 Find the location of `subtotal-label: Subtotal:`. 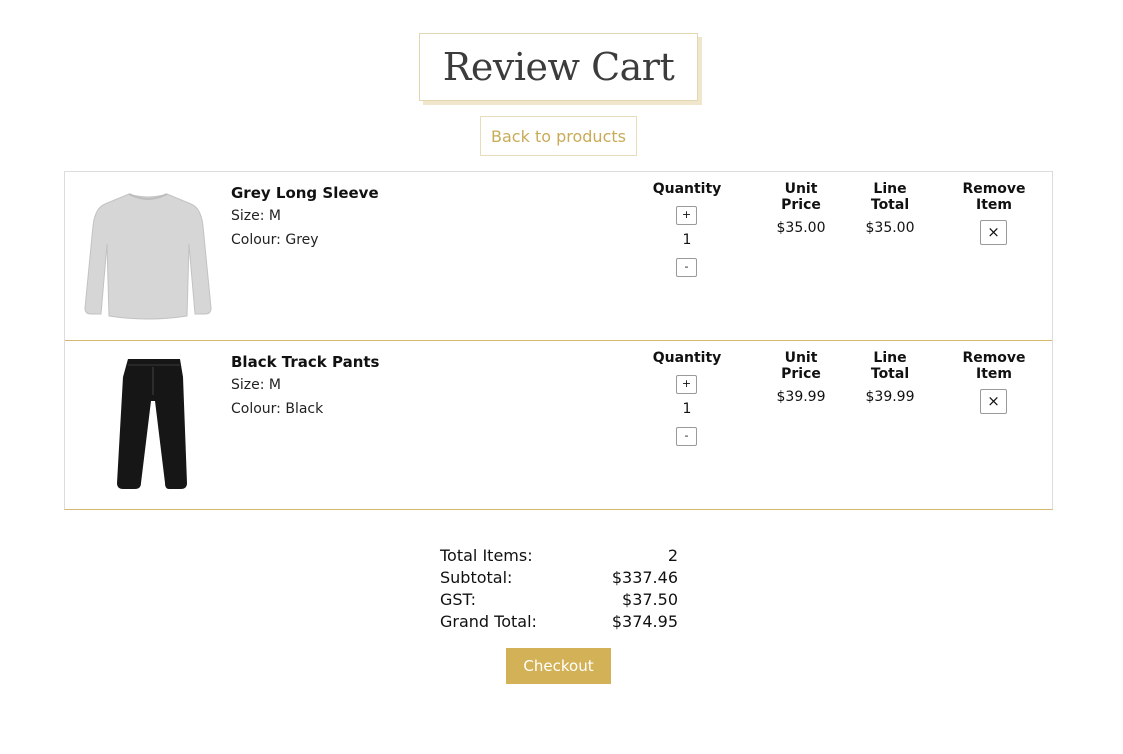

subtotal-label: Subtotal: is located at coordinates (476, 577).